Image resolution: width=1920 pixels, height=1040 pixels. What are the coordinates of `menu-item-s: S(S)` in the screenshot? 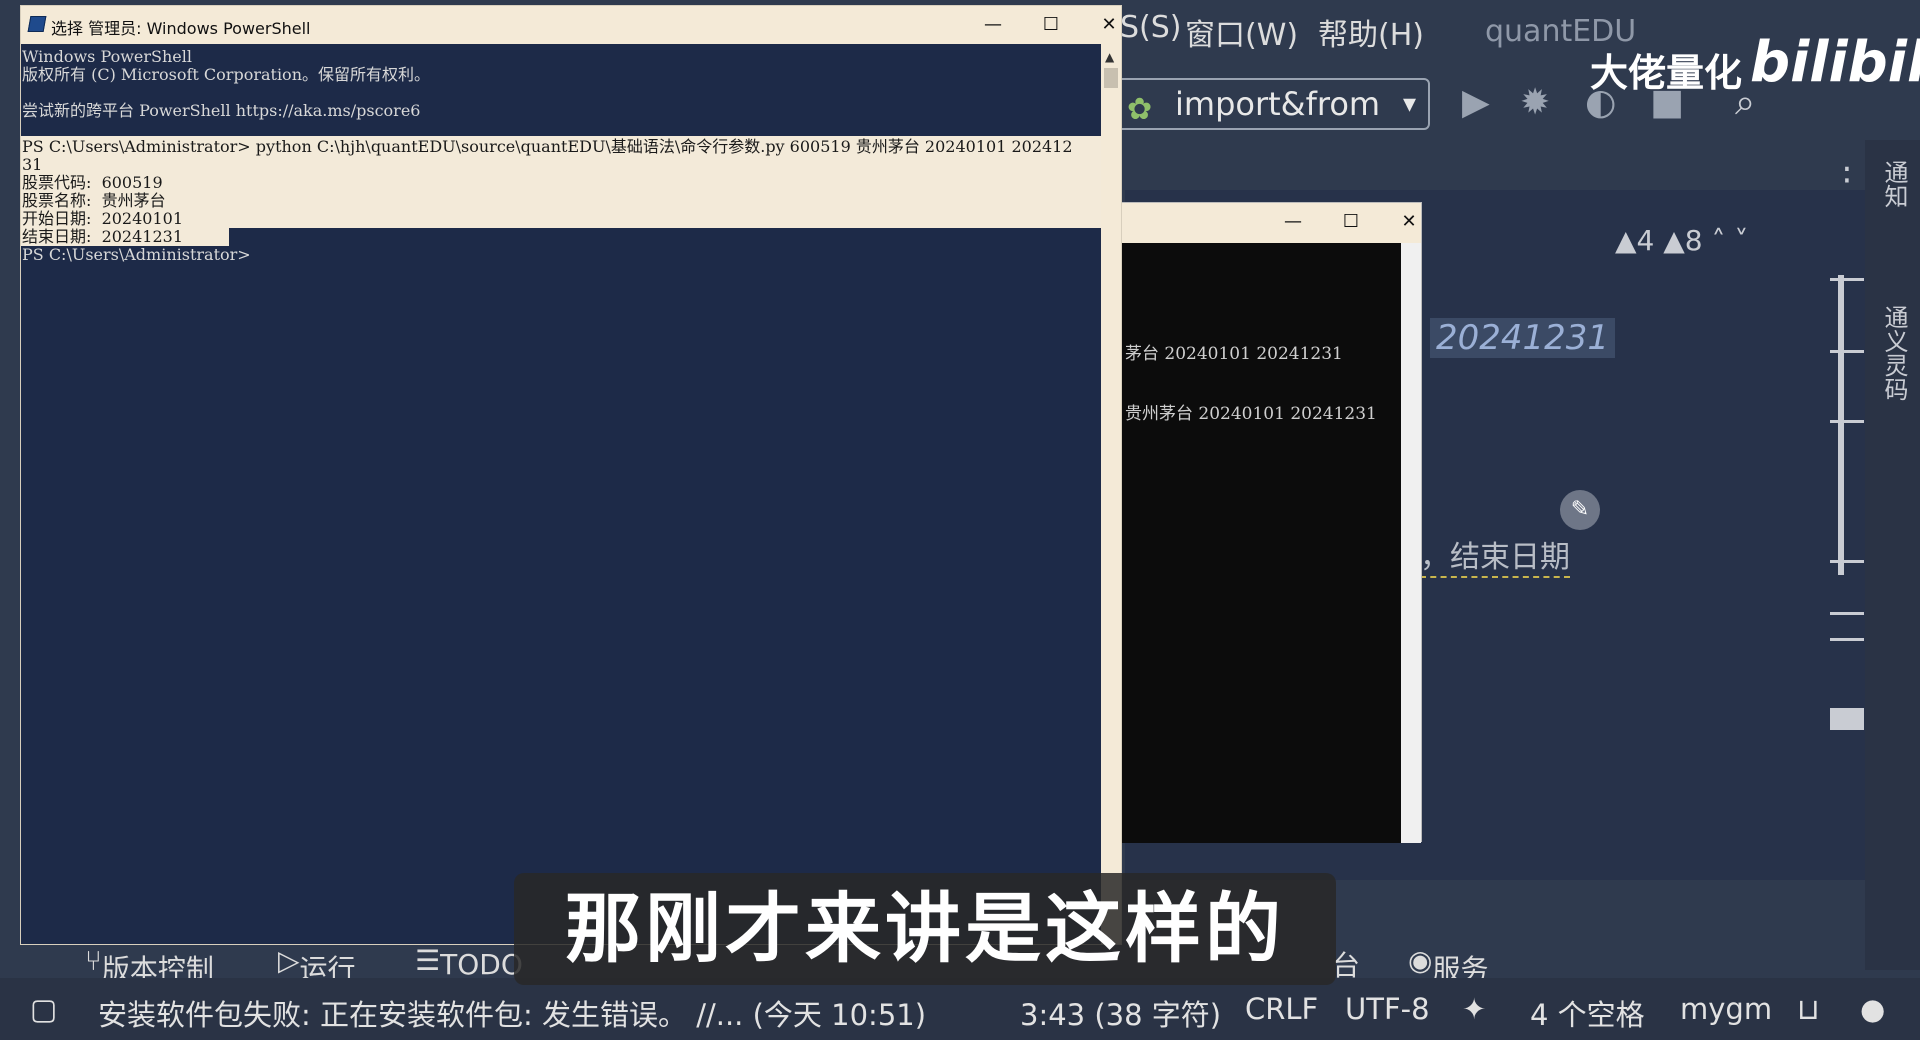 It's located at (1151, 27).